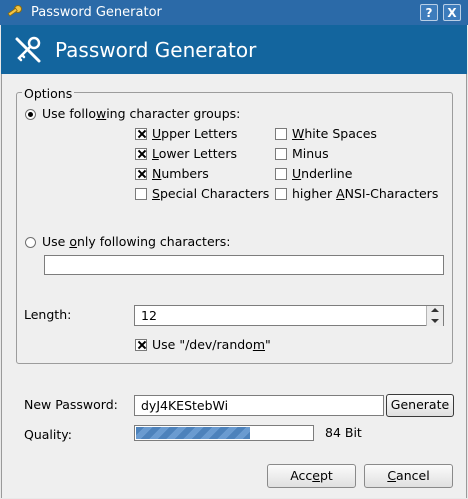 The width and height of the screenshot is (468, 499). I want to click on length-spinbox: 12, so click(289, 315).